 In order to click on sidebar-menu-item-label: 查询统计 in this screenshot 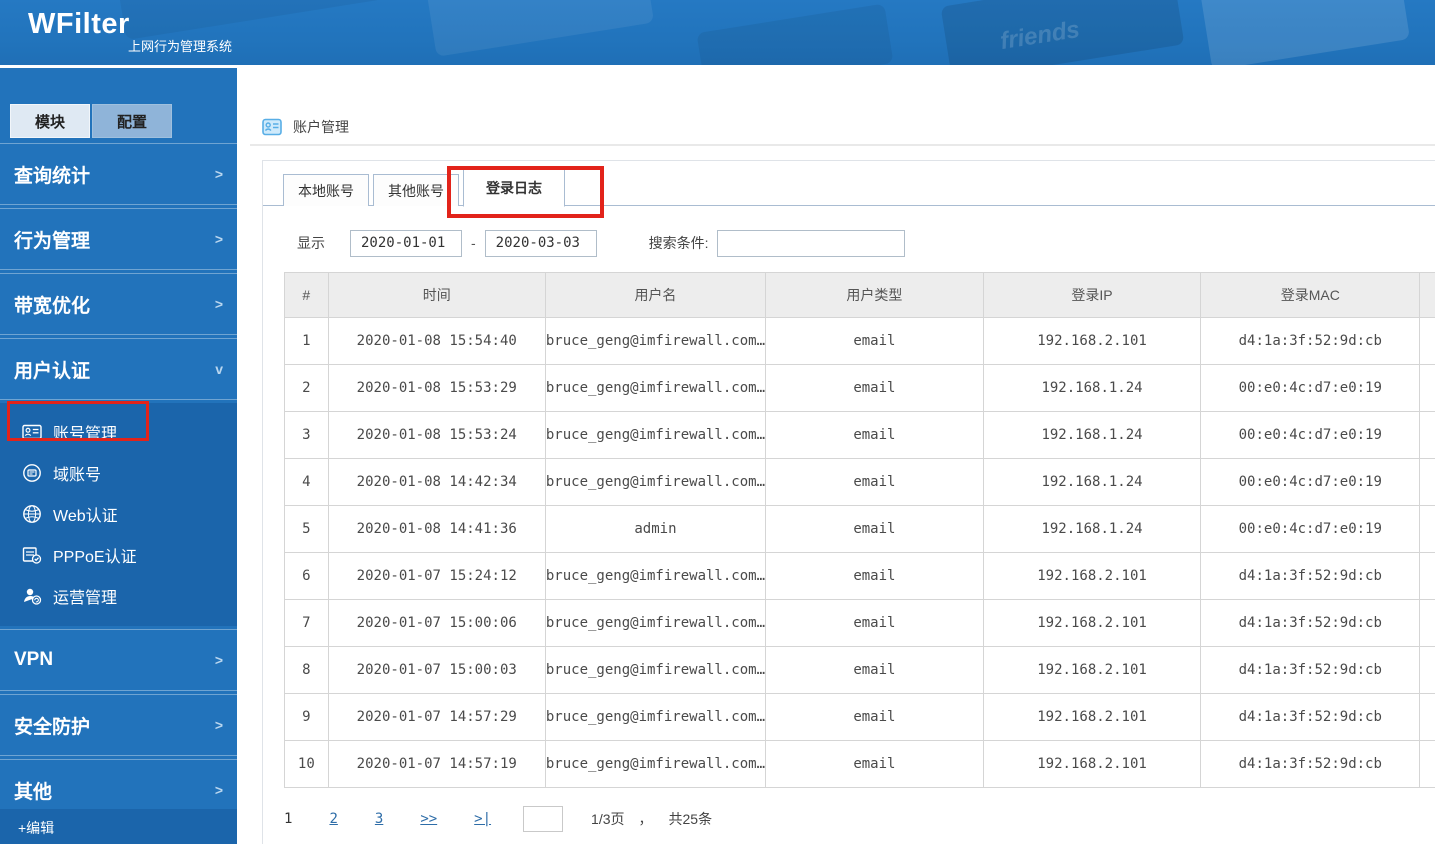, I will do `click(52, 176)`.